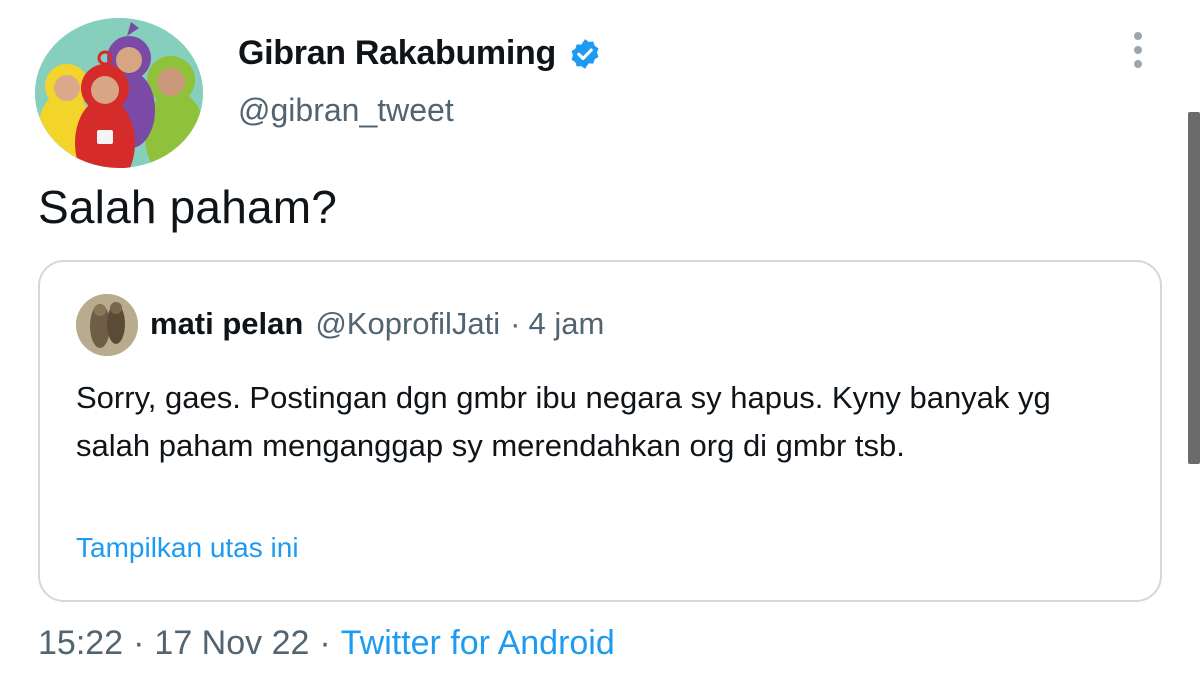 This screenshot has height=675, width=1200. Describe the element at coordinates (231, 643) in the screenshot. I see `tweet-date: 17 Nov 22` at that location.